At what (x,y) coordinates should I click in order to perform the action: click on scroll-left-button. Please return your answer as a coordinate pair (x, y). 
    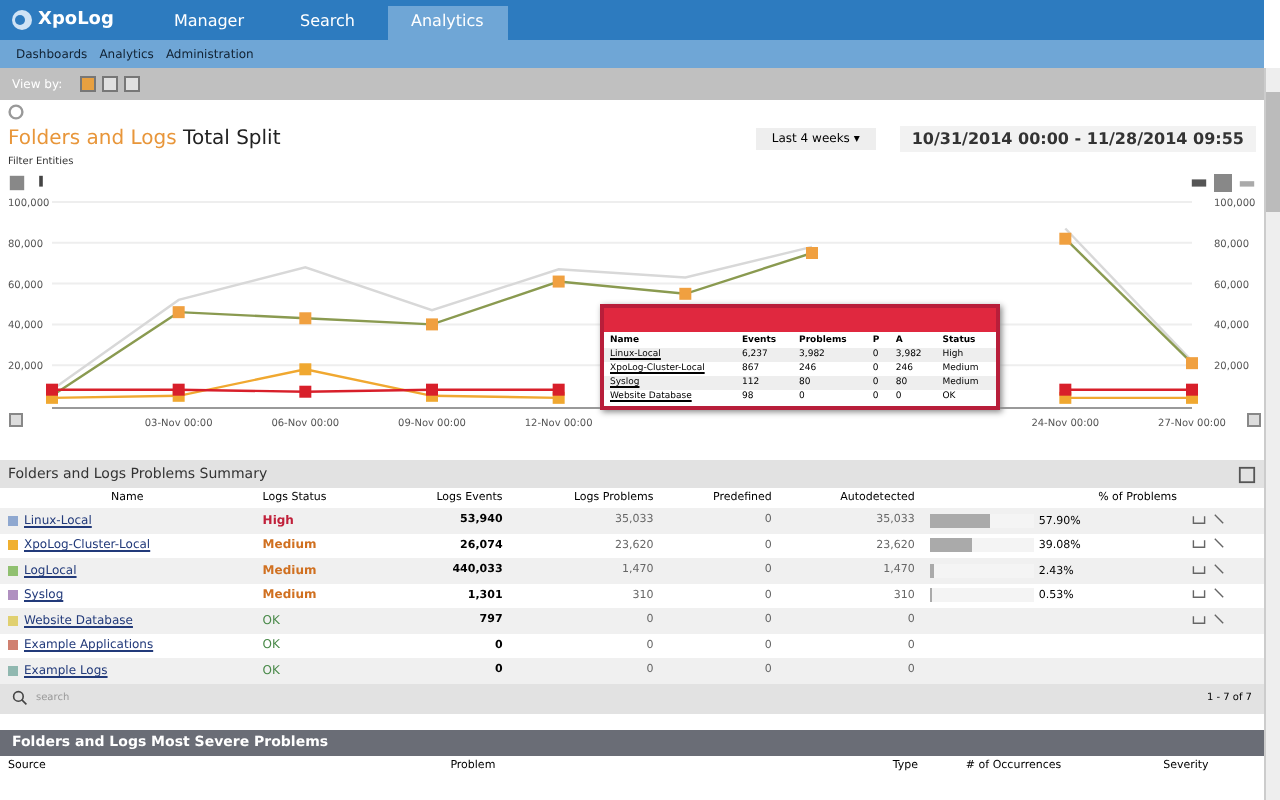
    Looking at the image, I should click on (16, 420).